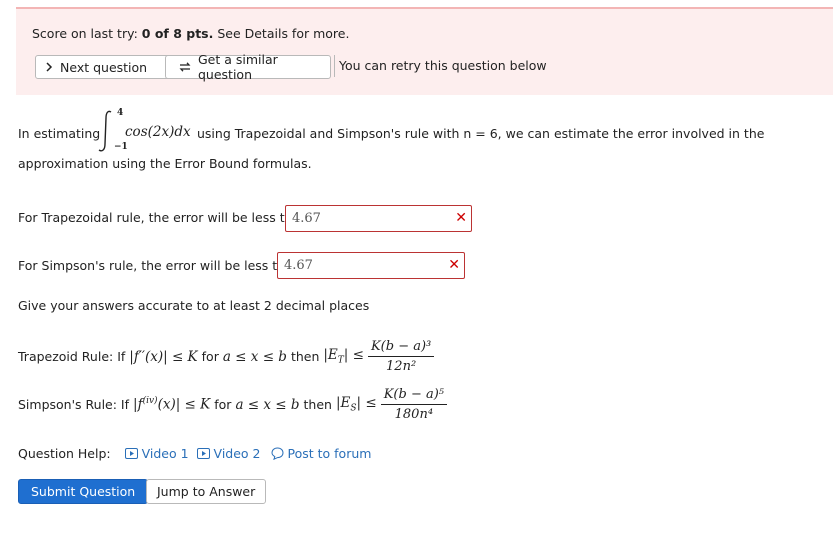 Image resolution: width=833 pixels, height=547 pixels. Describe the element at coordinates (254, 356) in the screenshot. I see `trap-rule-range: a ≤ x ≤ b` at that location.